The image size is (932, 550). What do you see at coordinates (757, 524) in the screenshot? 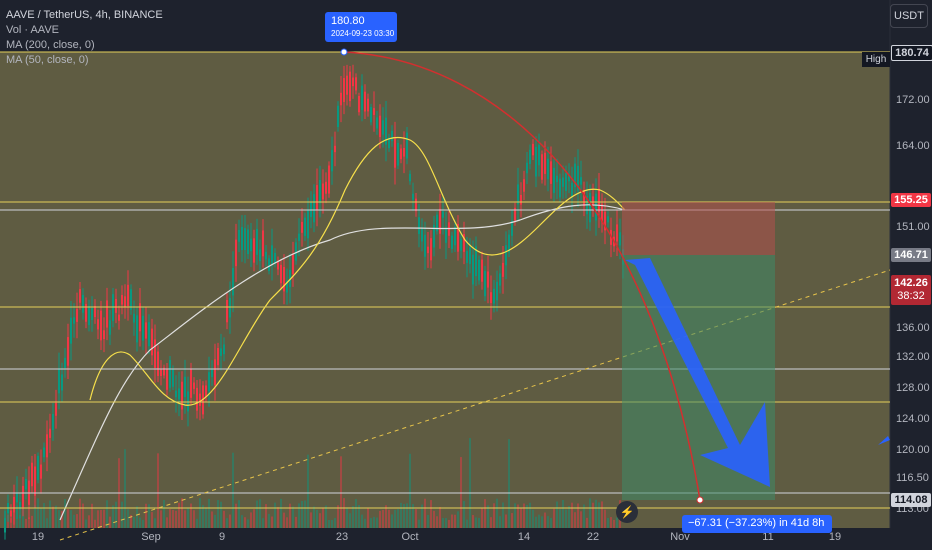
I see `measure-label: −67.31 (−37.23%) in 41d 8h` at bounding box center [757, 524].